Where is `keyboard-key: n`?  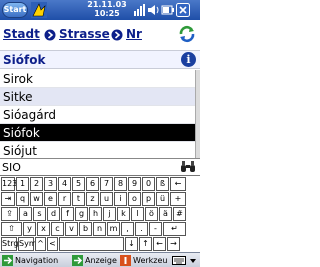
keyboard-key: n is located at coordinates (99, 229).